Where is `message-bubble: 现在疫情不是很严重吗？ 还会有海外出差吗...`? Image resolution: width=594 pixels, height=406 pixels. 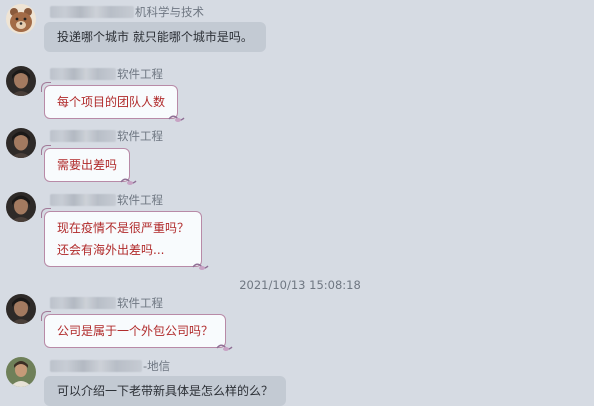 message-bubble: 现在疫情不是很严重吗？ 还会有海外出差吗... is located at coordinates (124, 239).